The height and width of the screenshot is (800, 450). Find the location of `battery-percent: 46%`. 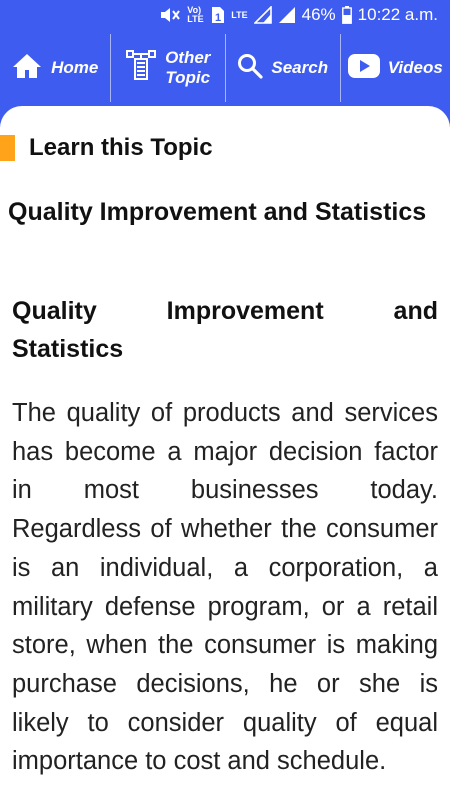

battery-percent: 46% is located at coordinates (318, 14).